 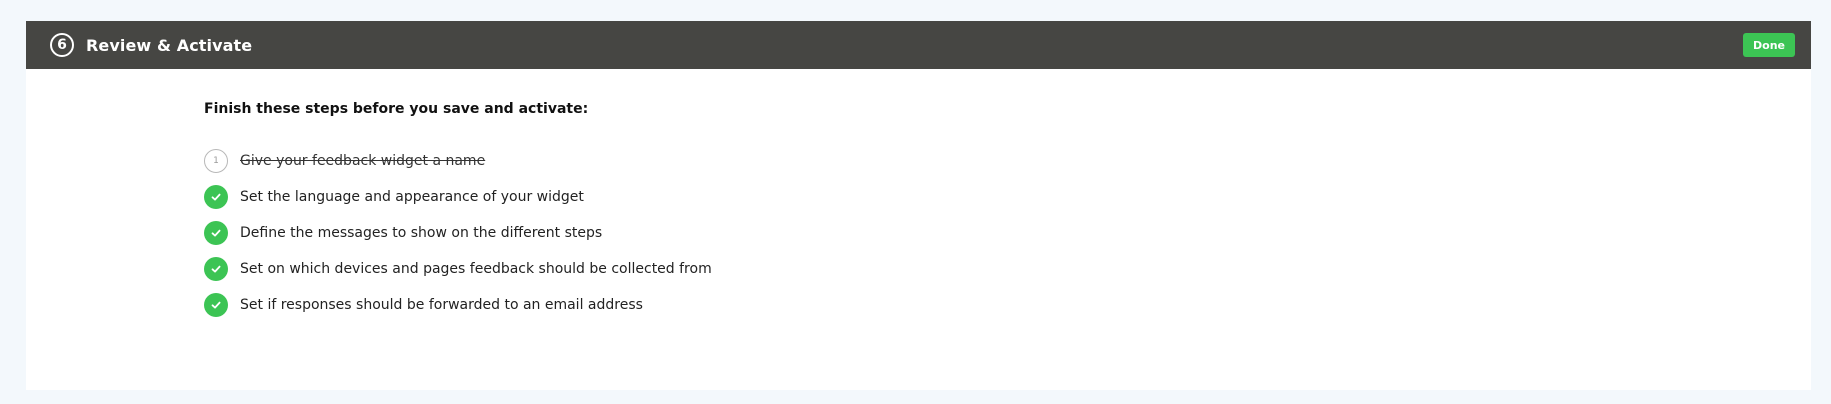 I want to click on step-number-badge: 6, so click(x=62, y=45).